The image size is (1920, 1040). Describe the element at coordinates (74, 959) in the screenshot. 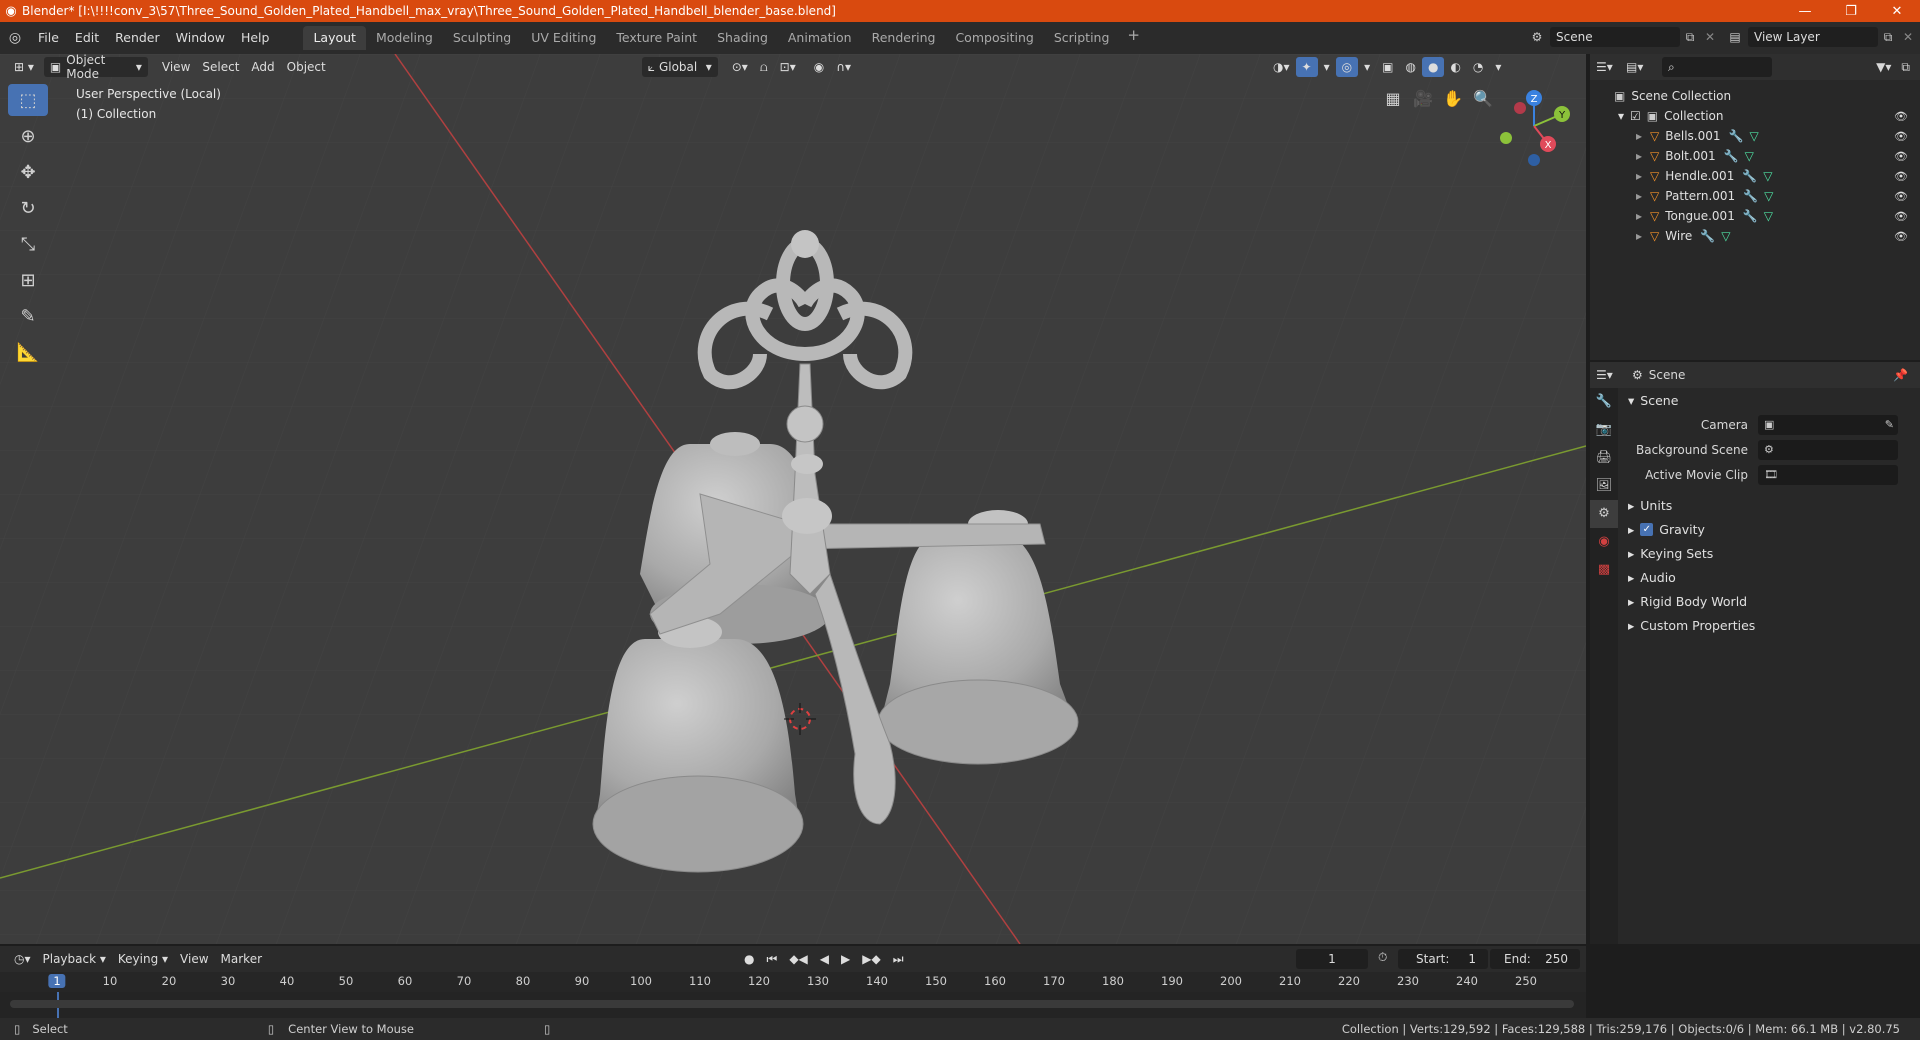

I see `menu-playback: Playback ▾` at that location.